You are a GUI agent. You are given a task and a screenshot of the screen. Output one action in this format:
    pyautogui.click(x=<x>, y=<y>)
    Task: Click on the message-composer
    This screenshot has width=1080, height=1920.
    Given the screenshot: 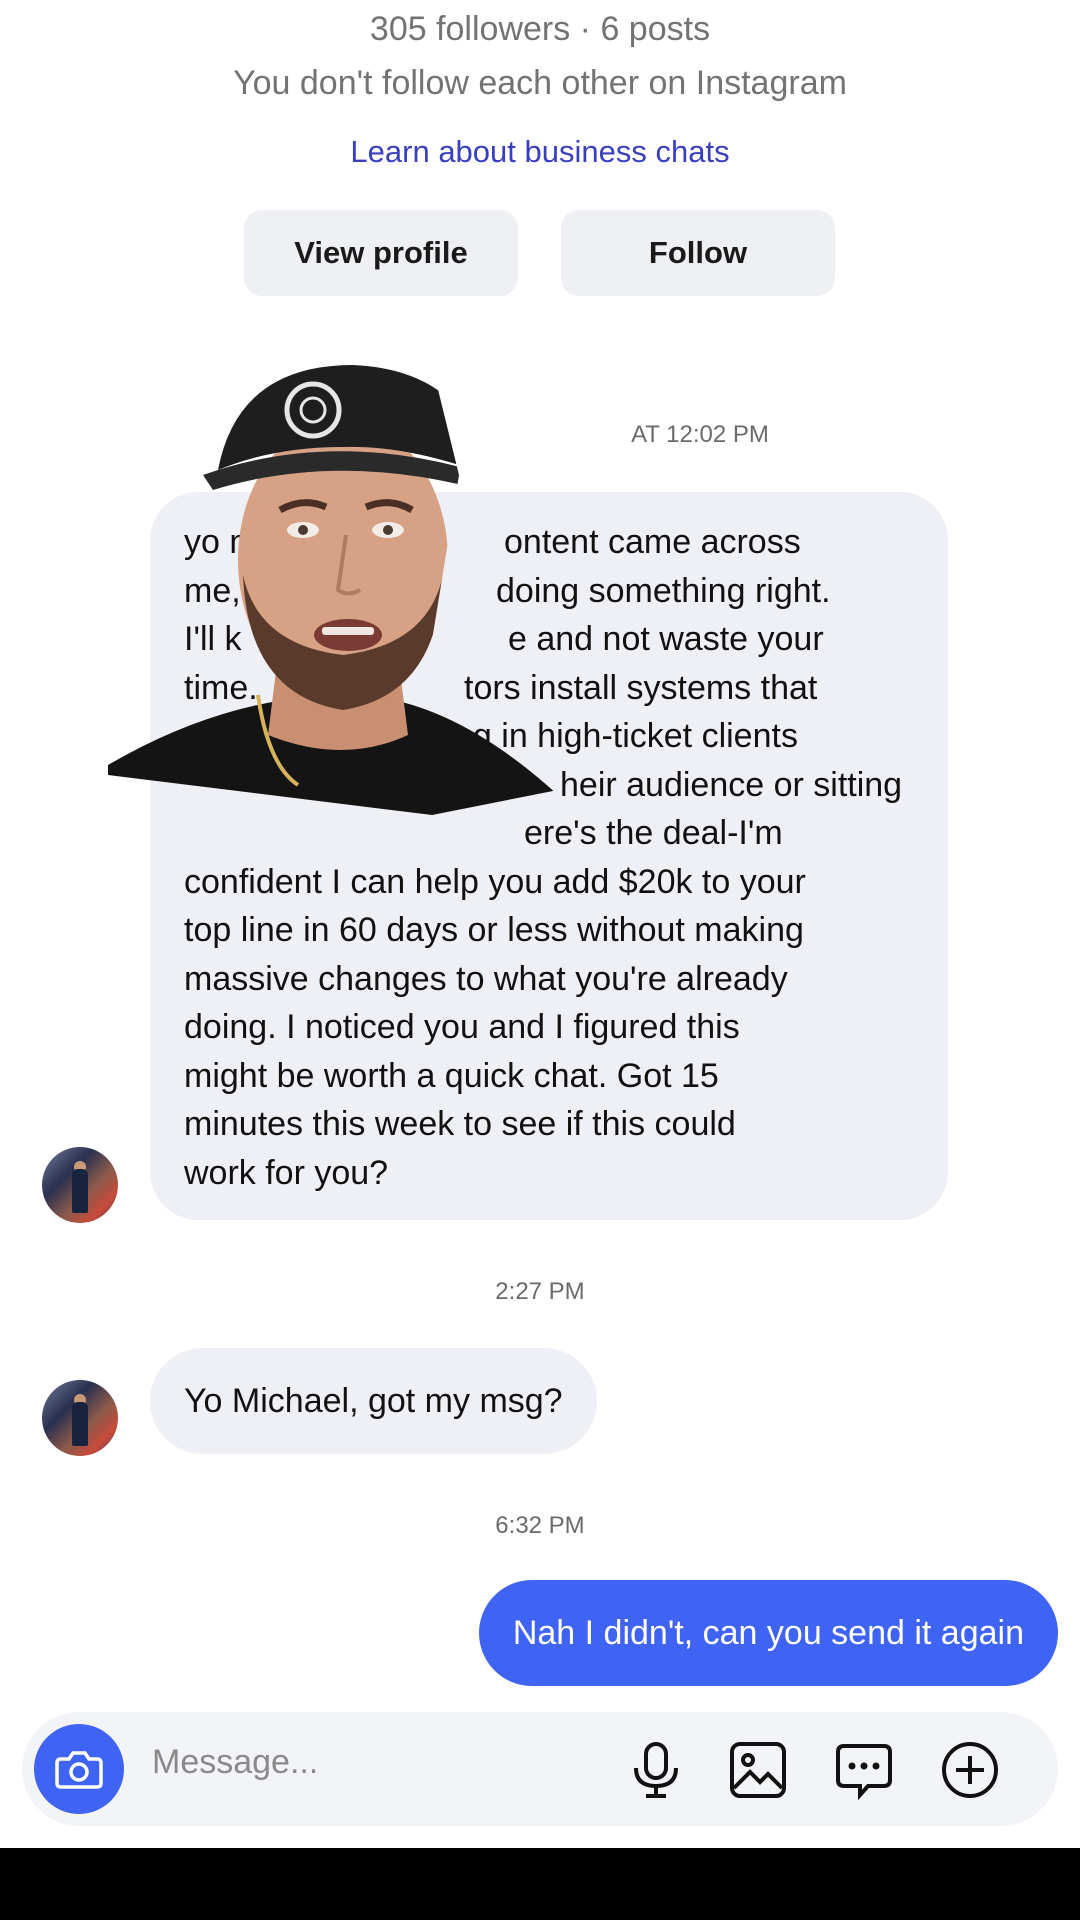 What is the action you would take?
    pyautogui.click(x=540, y=1769)
    